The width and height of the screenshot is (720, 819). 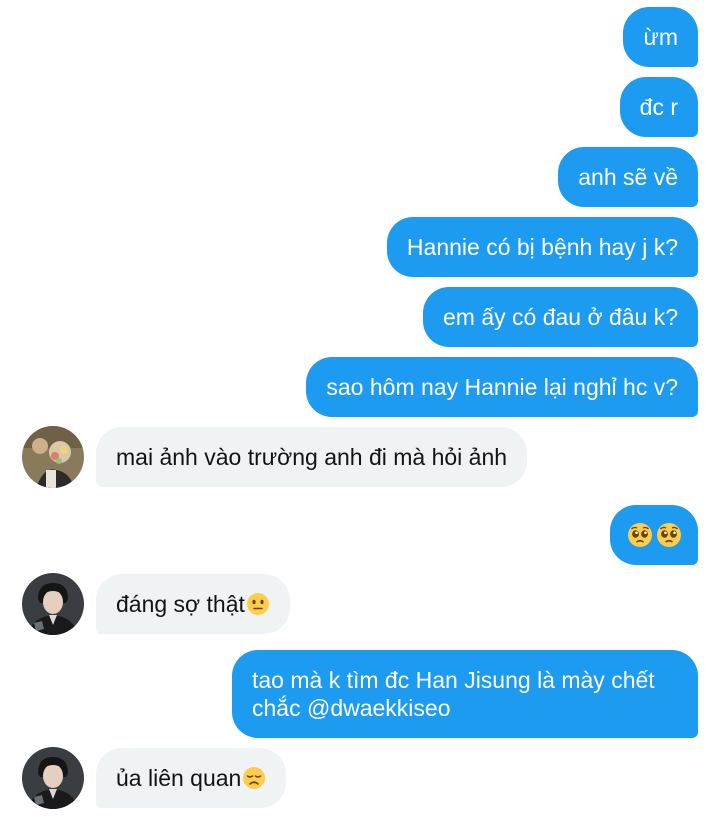 I want to click on outgoing-message-bubble: anh sẽ về, so click(x=628, y=177).